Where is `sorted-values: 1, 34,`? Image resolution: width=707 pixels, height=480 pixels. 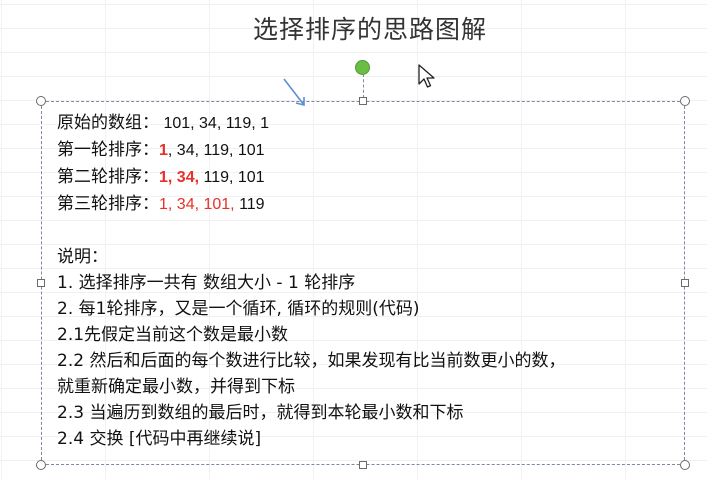
sorted-values: 1, 34, is located at coordinates (179, 177).